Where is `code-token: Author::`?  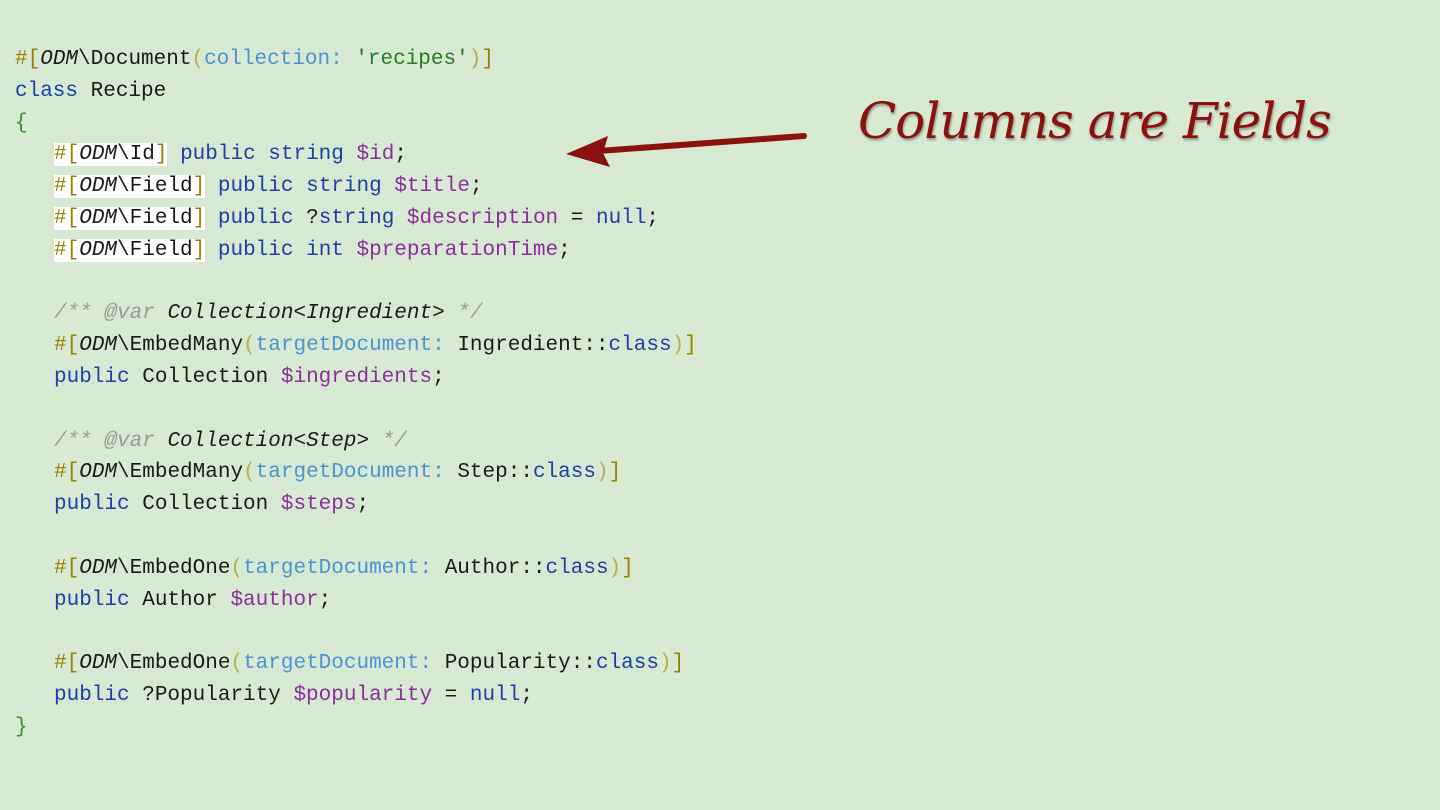 code-token: Author:: is located at coordinates (495, 568).